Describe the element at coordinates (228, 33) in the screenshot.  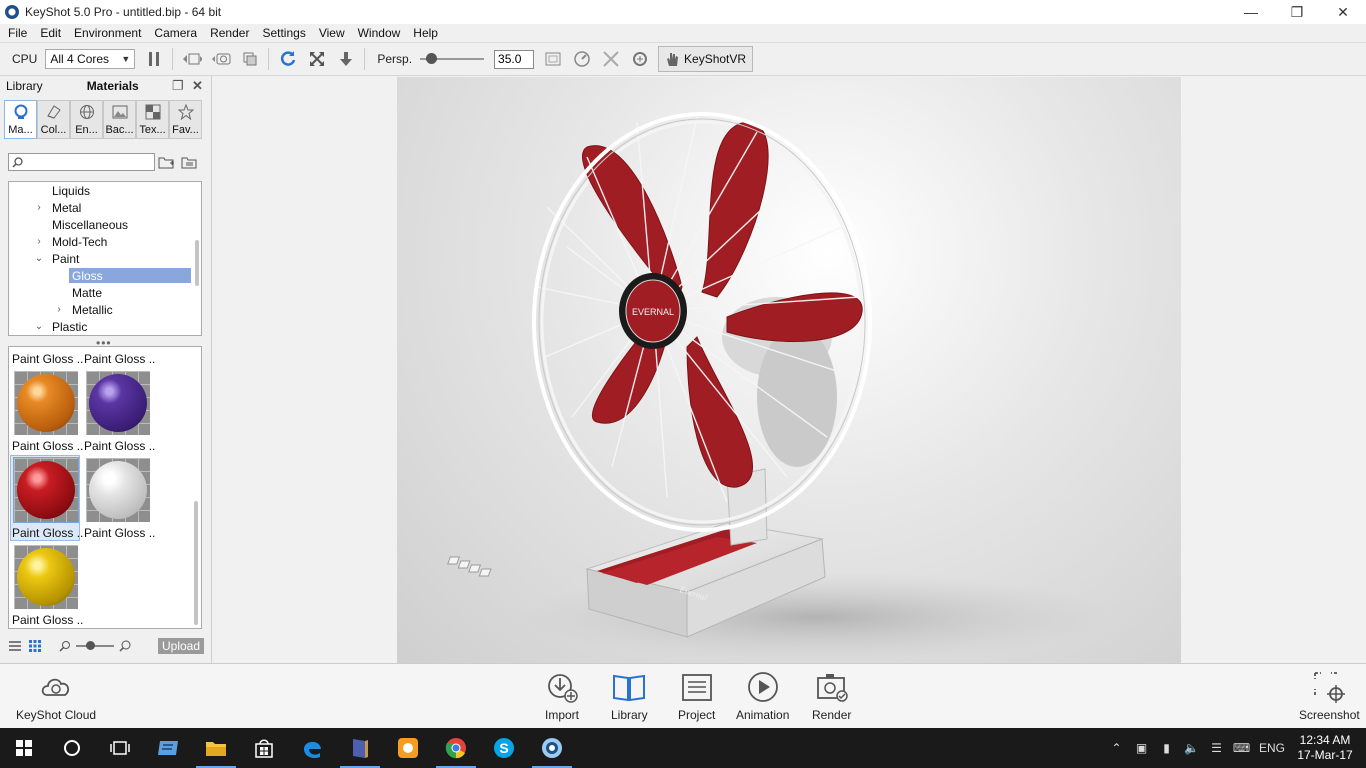
I see `menu-render: Render` at that location.